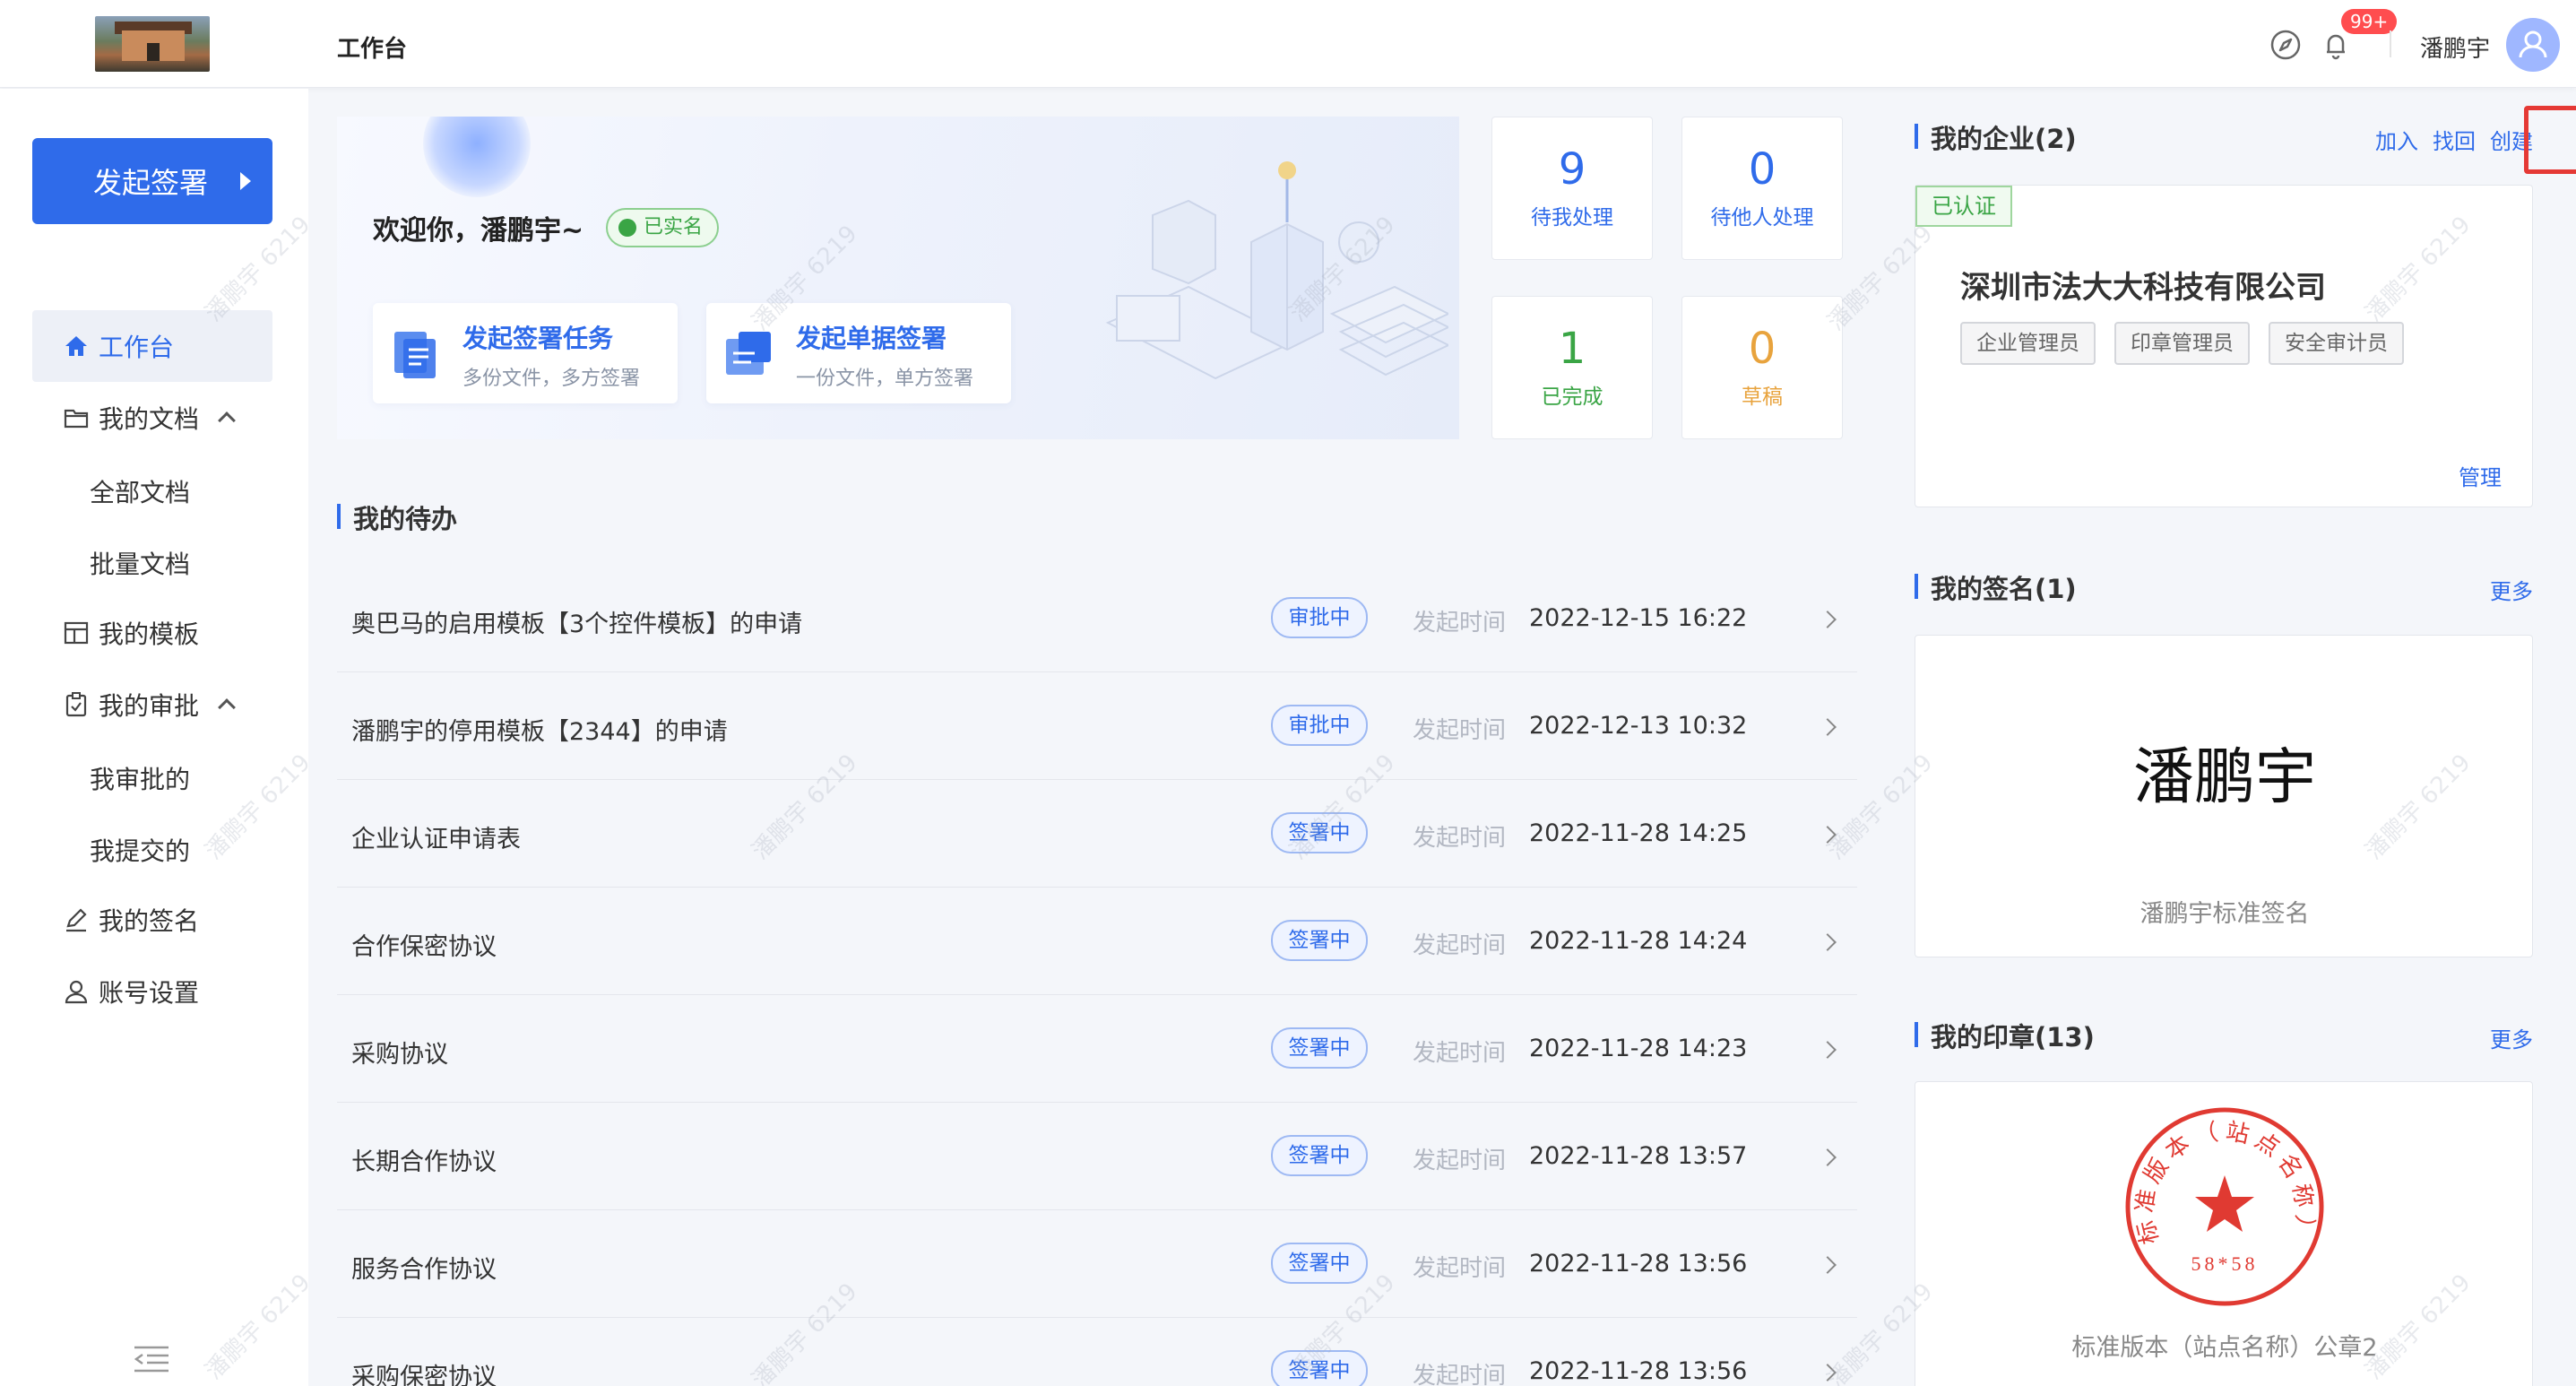 The height and width of the screenshot is (1386, 2576). I want to click on todo-title: 企业认证申请表, so click(436, 839).